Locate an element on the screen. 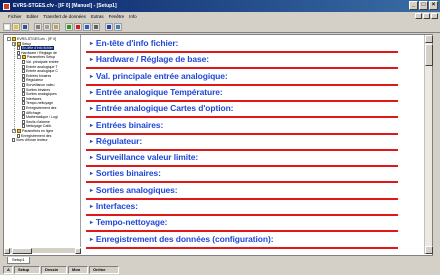 Image resolution: width=440 pixels, height=275 pixels. menu-data-transfer: Transfert de données is located at coordinates (64, 16).